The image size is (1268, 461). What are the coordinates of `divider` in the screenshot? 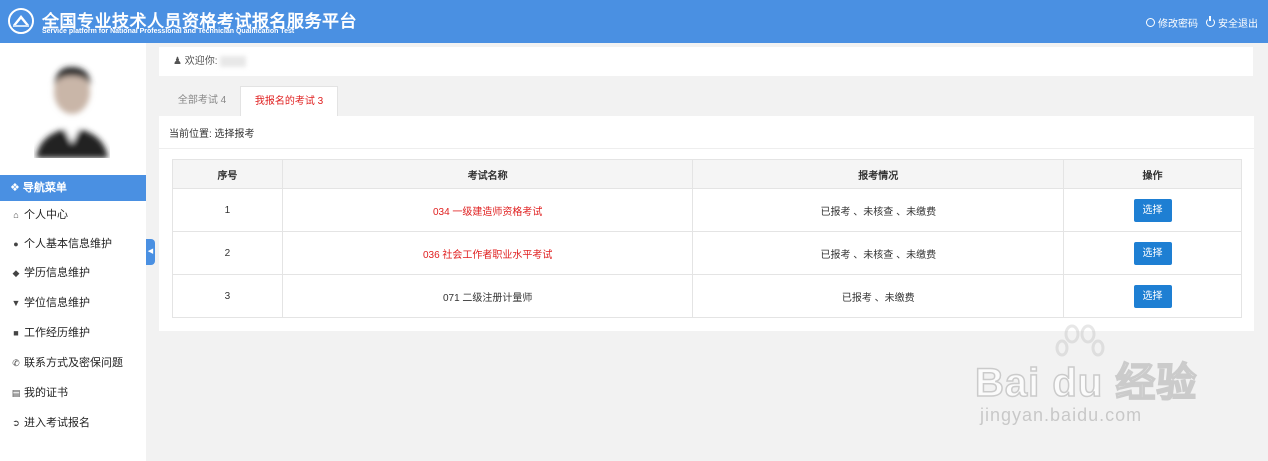 It's located at (706, 148).